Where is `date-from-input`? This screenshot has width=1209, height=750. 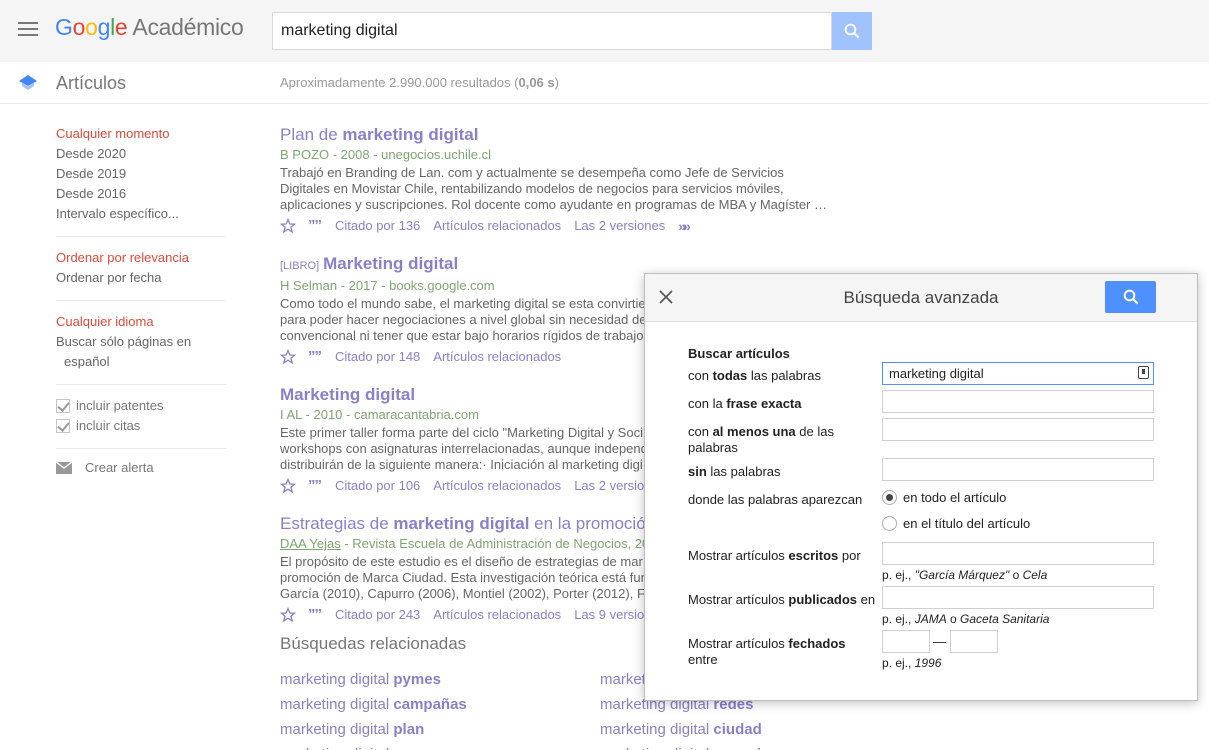 date-from-input is located at coordinates (906, 641).